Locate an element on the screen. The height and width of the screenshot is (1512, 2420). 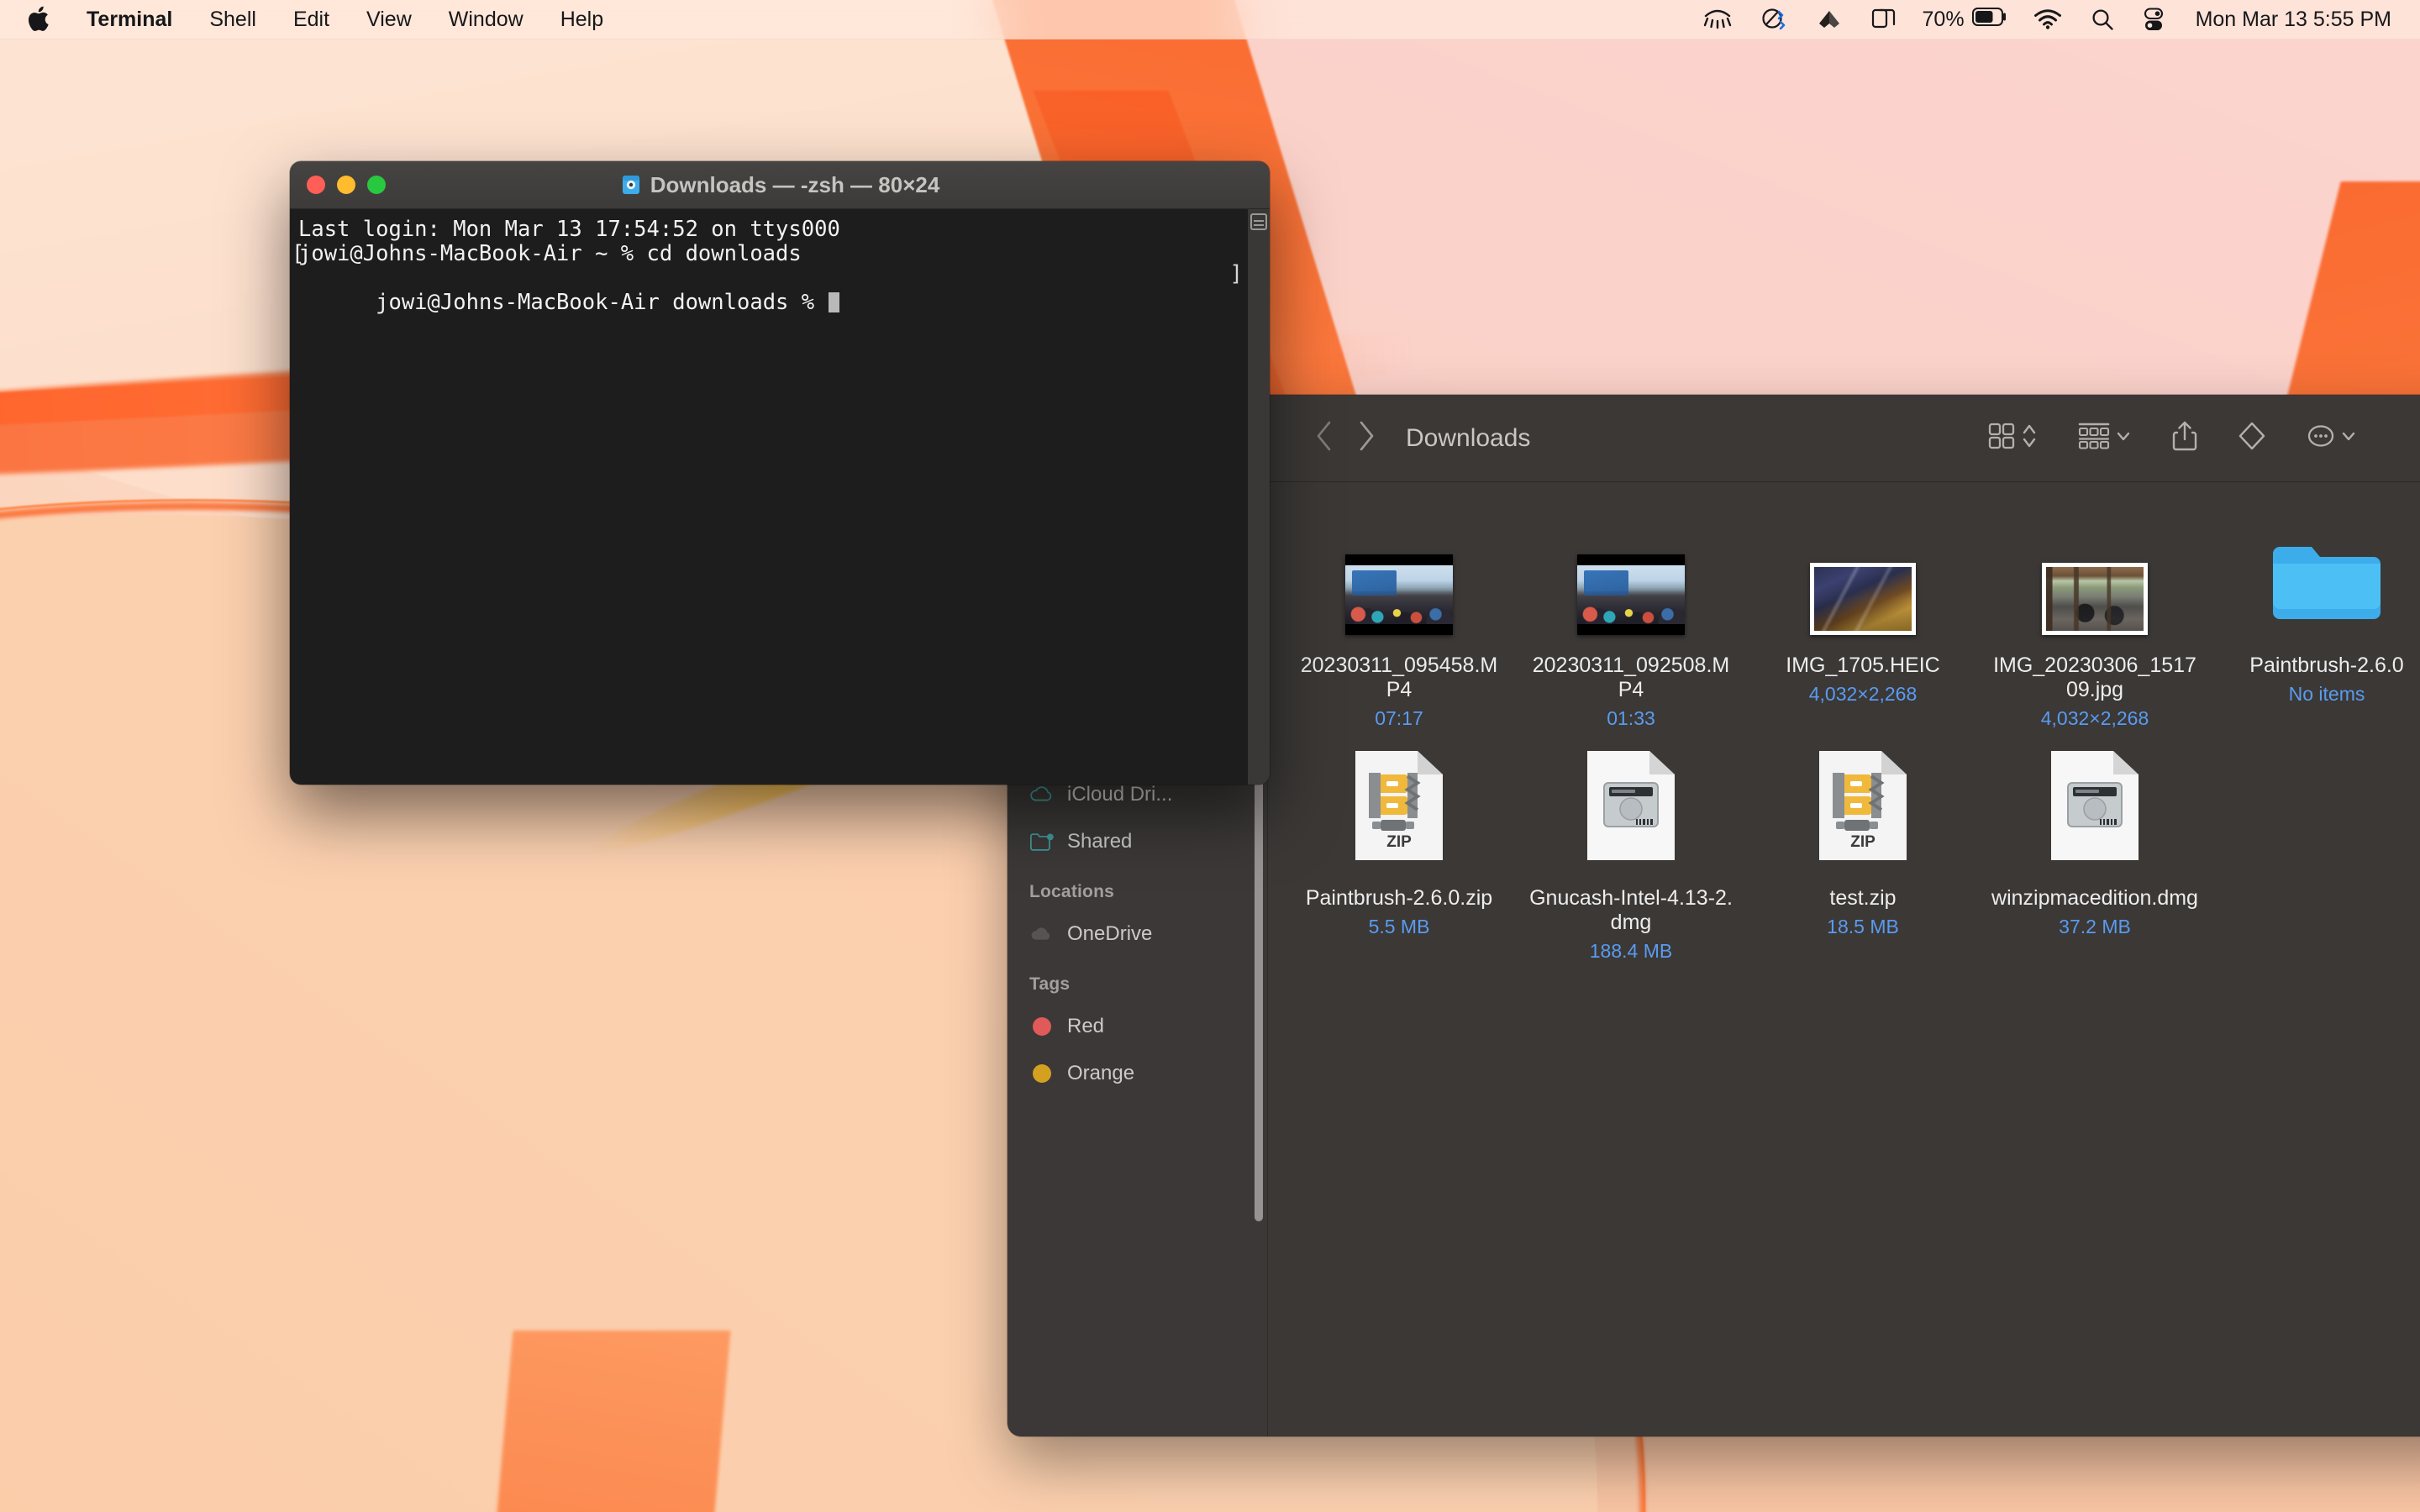
icloud-icon is located at coordinates (1042, 795).